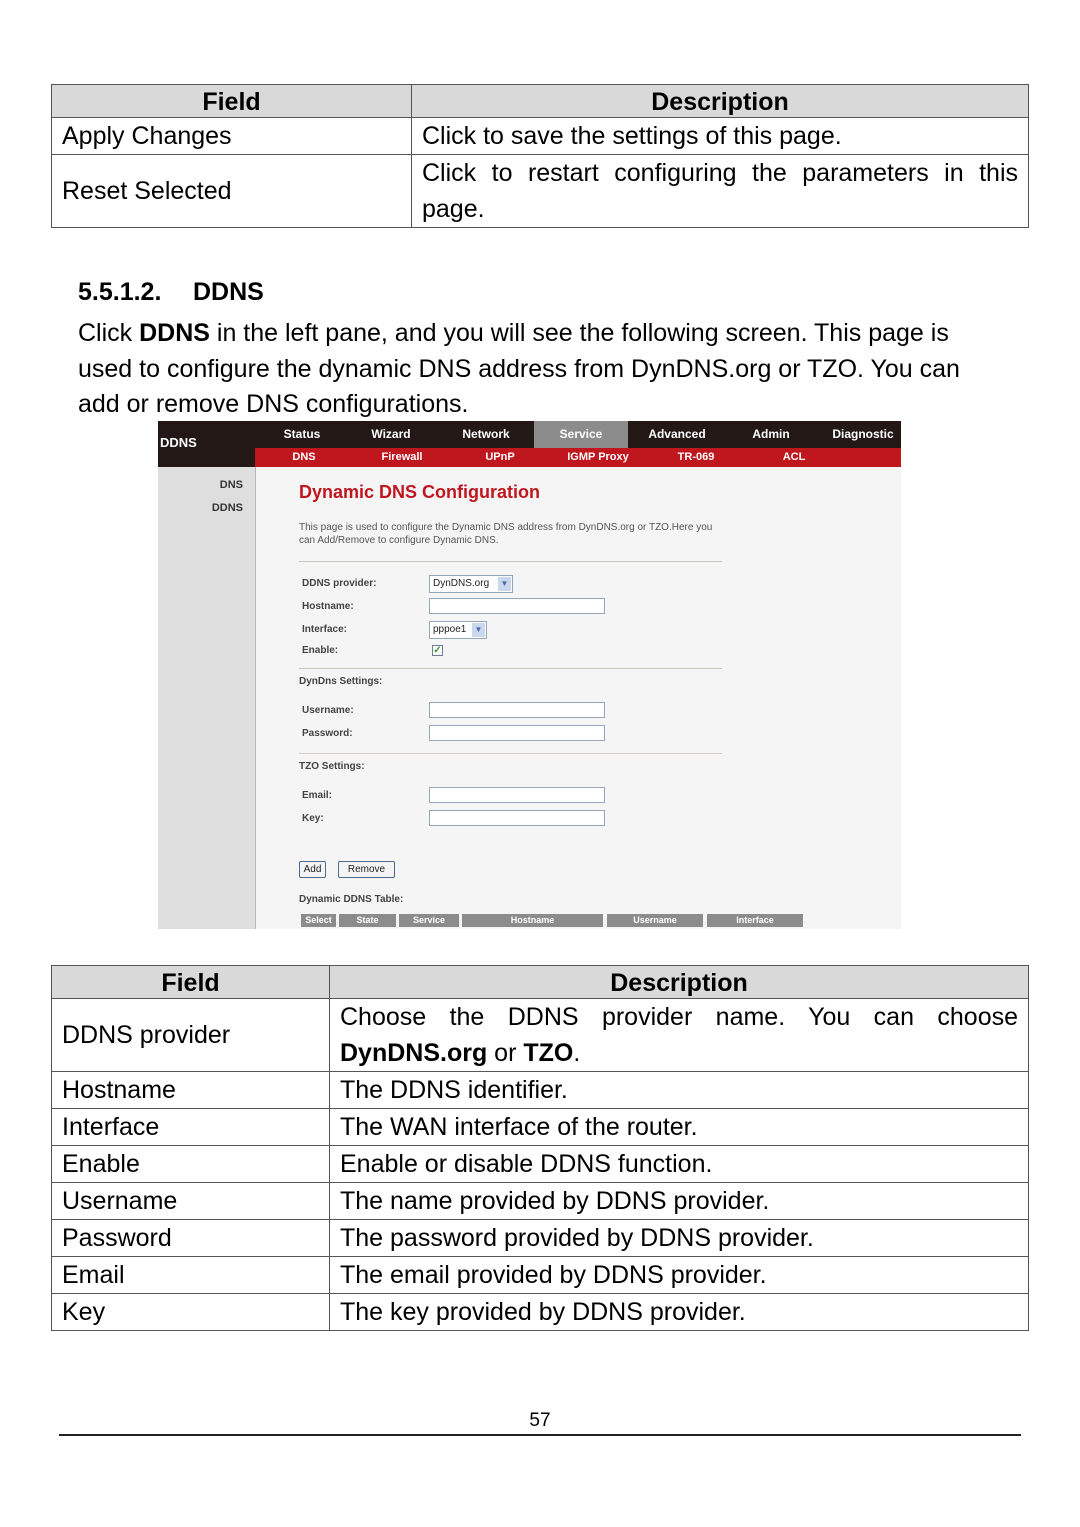 Image resolution: width=1080 pixels, height=1527 pixels. I want to click on interface-value: pppoe1, so click(450, 629).